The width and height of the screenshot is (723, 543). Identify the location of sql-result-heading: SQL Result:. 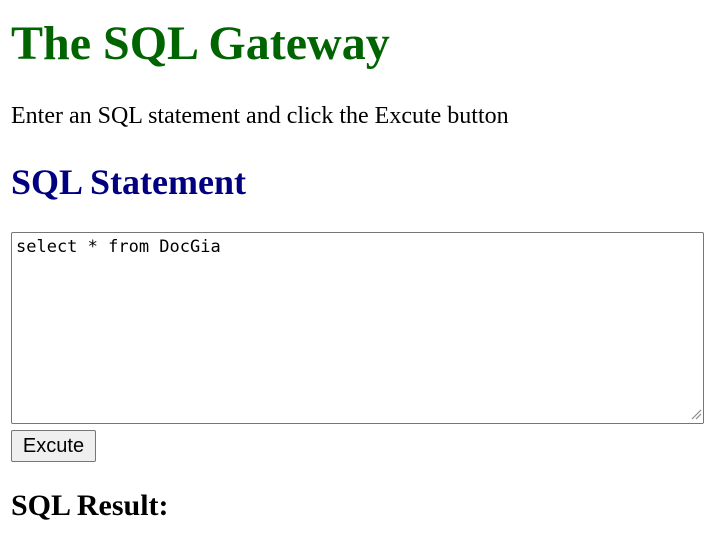
(90, 505).